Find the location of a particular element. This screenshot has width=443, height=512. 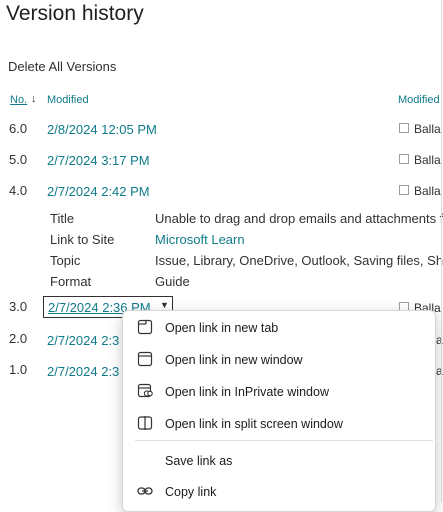

detail-label-format: Format is located at coordinates (71, 281).